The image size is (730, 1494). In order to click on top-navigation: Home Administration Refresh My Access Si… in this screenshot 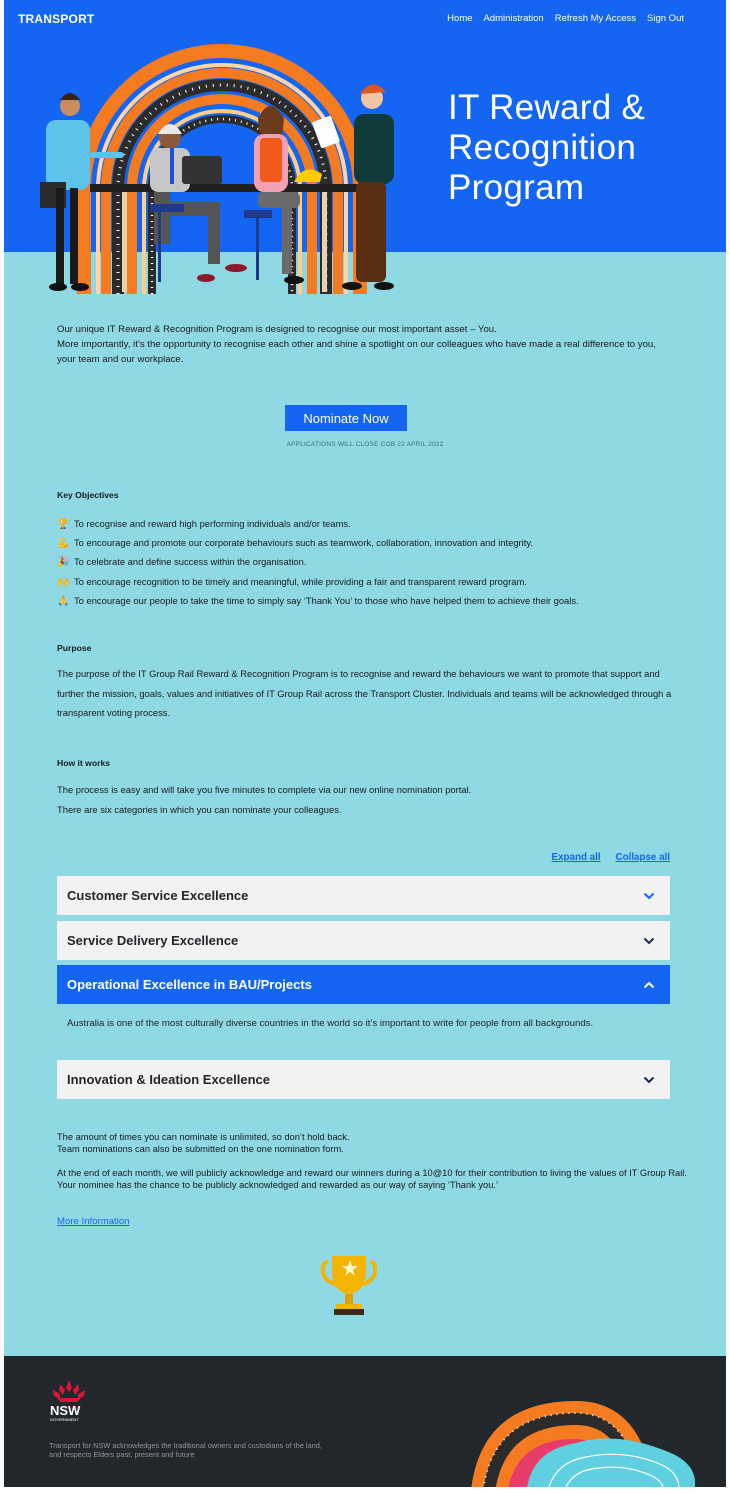, I will do `click(565, 18)`.